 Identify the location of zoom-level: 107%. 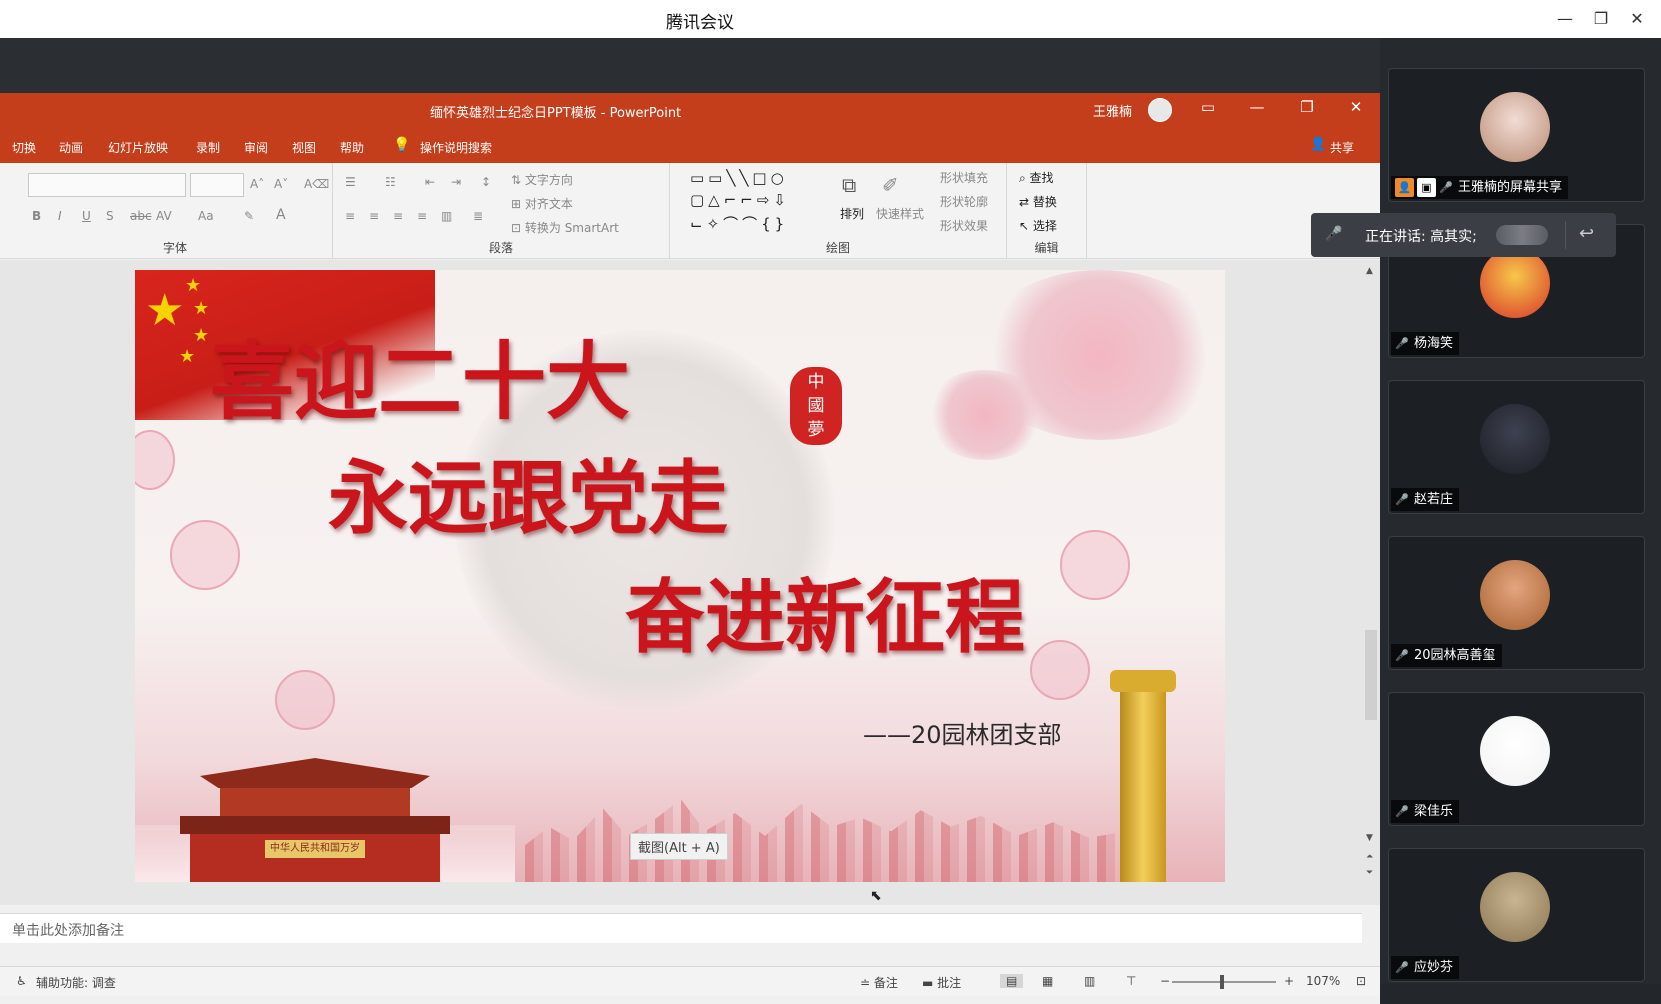
(1323, 981).